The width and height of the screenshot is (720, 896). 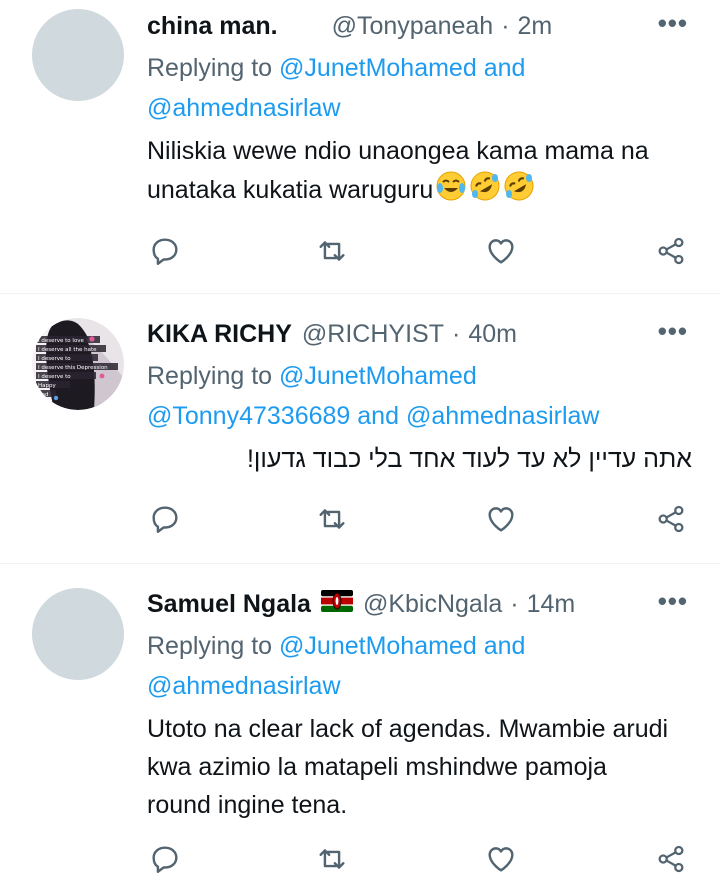 What do you see at coordinates (373, 334) in the screenshot?
I see `user-handle: @RICHYIST` at bounding box center [373, 334].